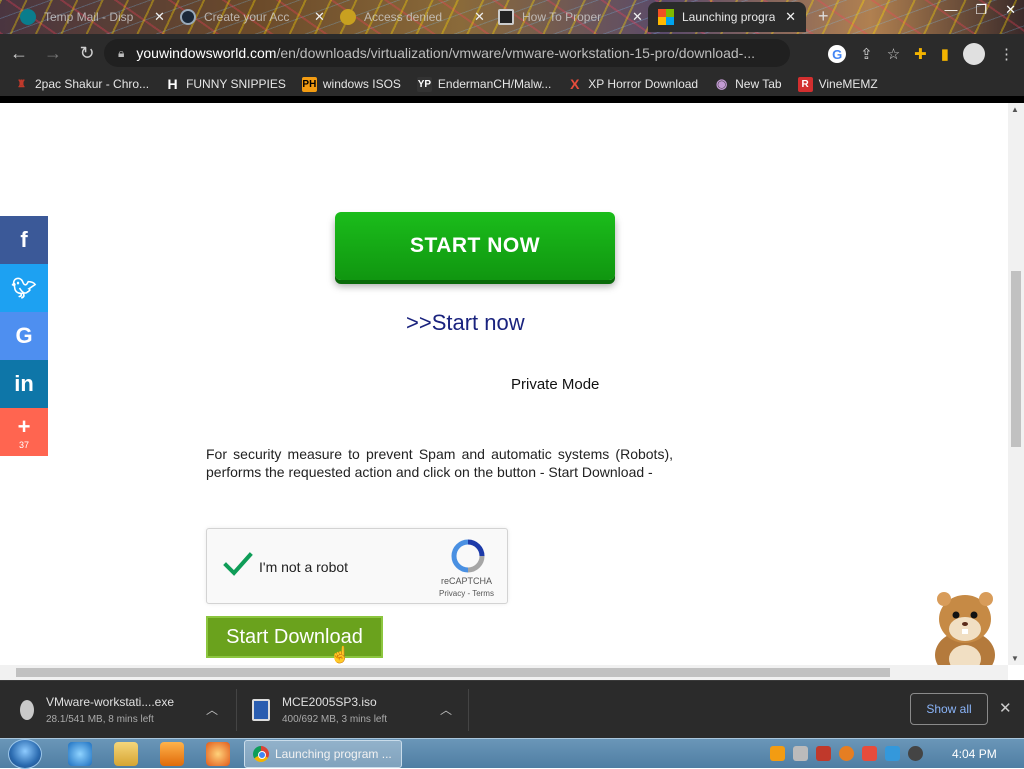 The image size is (1024, 769). I want to click on download-item-mce: MCE2005SP3.iso 400/692 MB, 3 mins left, so click(319, 710).